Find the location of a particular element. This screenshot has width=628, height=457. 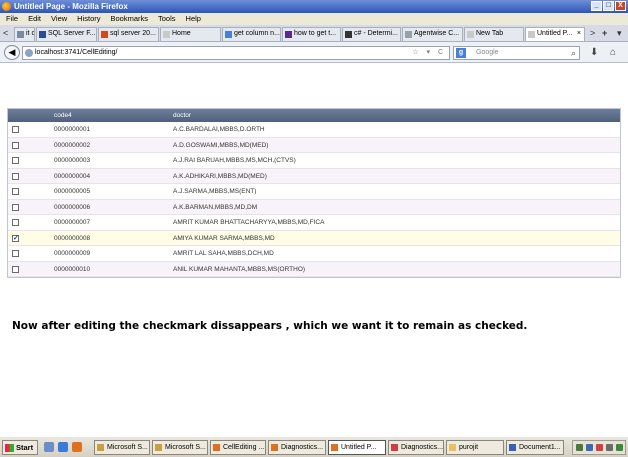

close-tab-icon: × is located at coordinates (579, 34).